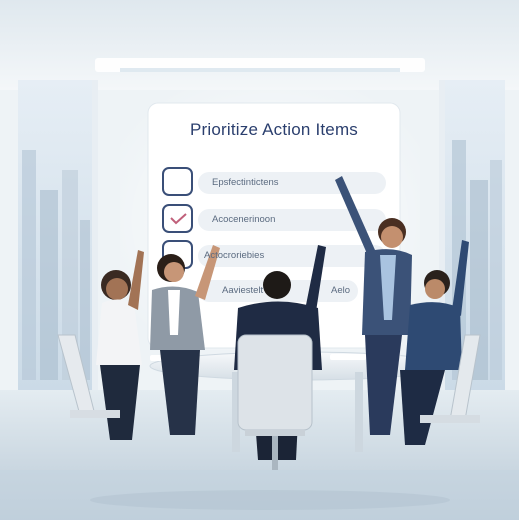 The height and width of the screenshot is (520, 519). Describe the element at coordinates (341, 290) in the screenshot. I see `trailing-label: Aelo` at that location.